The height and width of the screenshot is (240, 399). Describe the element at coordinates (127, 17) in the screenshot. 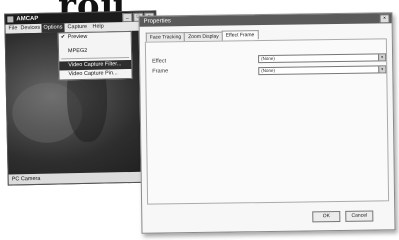

I see `minimize-button: _` at that location.